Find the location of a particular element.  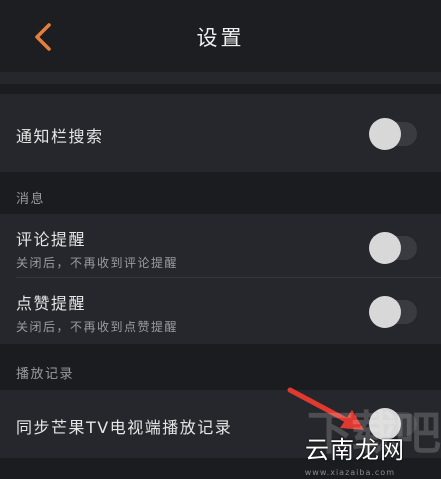

sync-tv-history-toggle is located at coordinates (393, 424).